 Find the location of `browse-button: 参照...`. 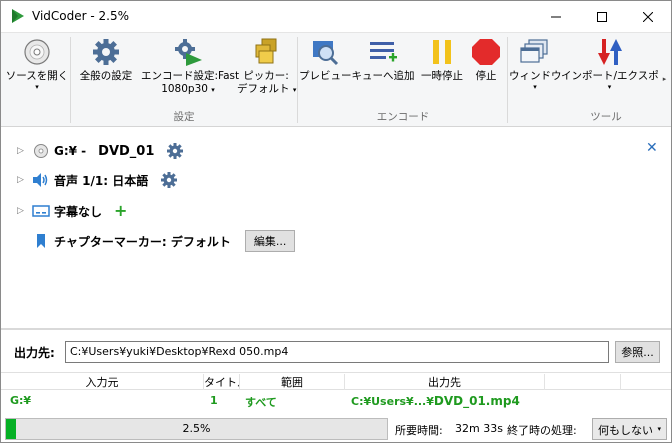

browse-button: 参照... is located at coordinates (637, 352).